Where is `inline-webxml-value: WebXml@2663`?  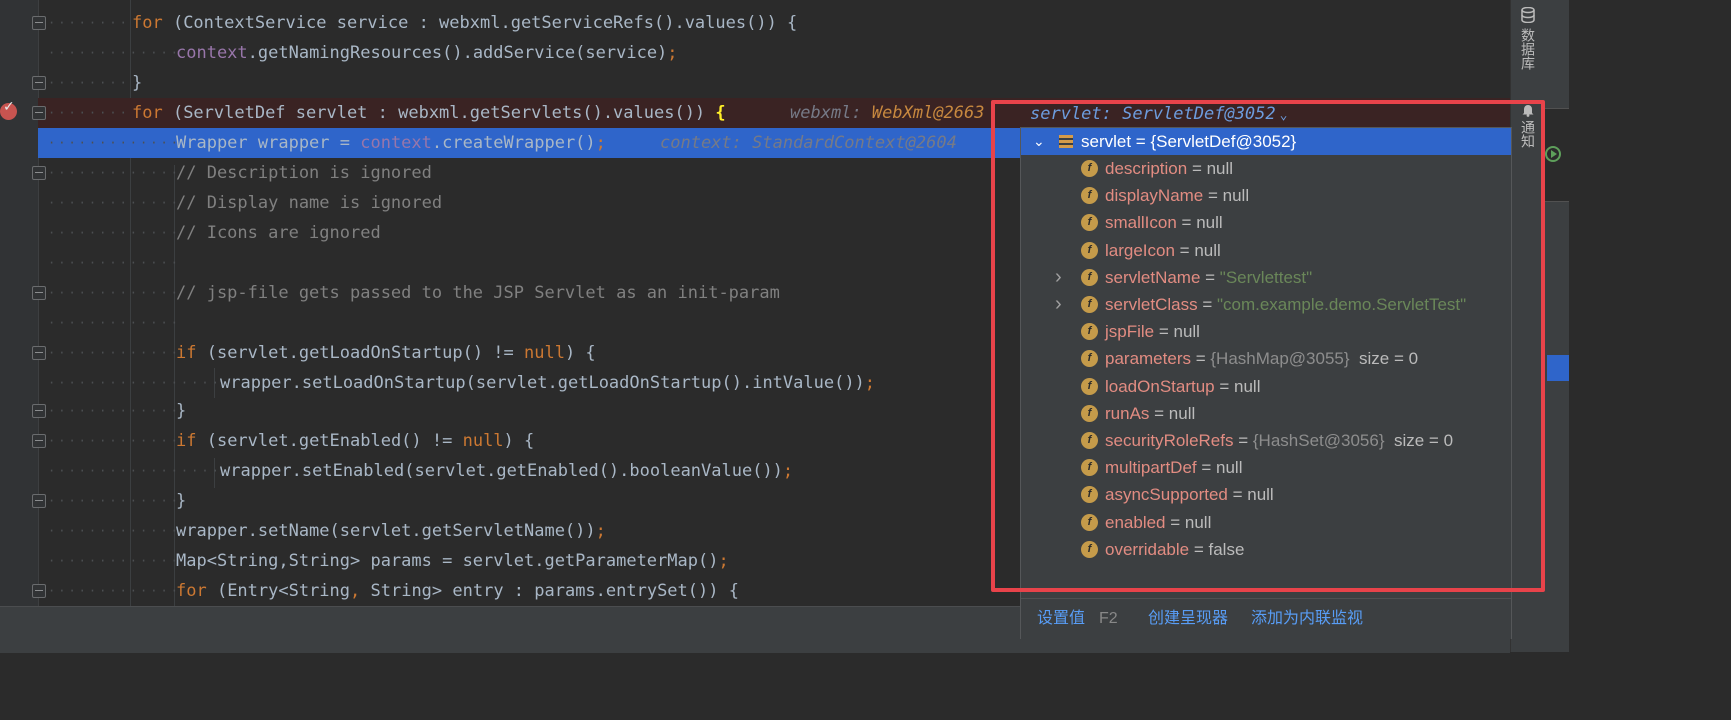 inline-webxml-value: WebXml@2663 is located at coordinates (928, 113).